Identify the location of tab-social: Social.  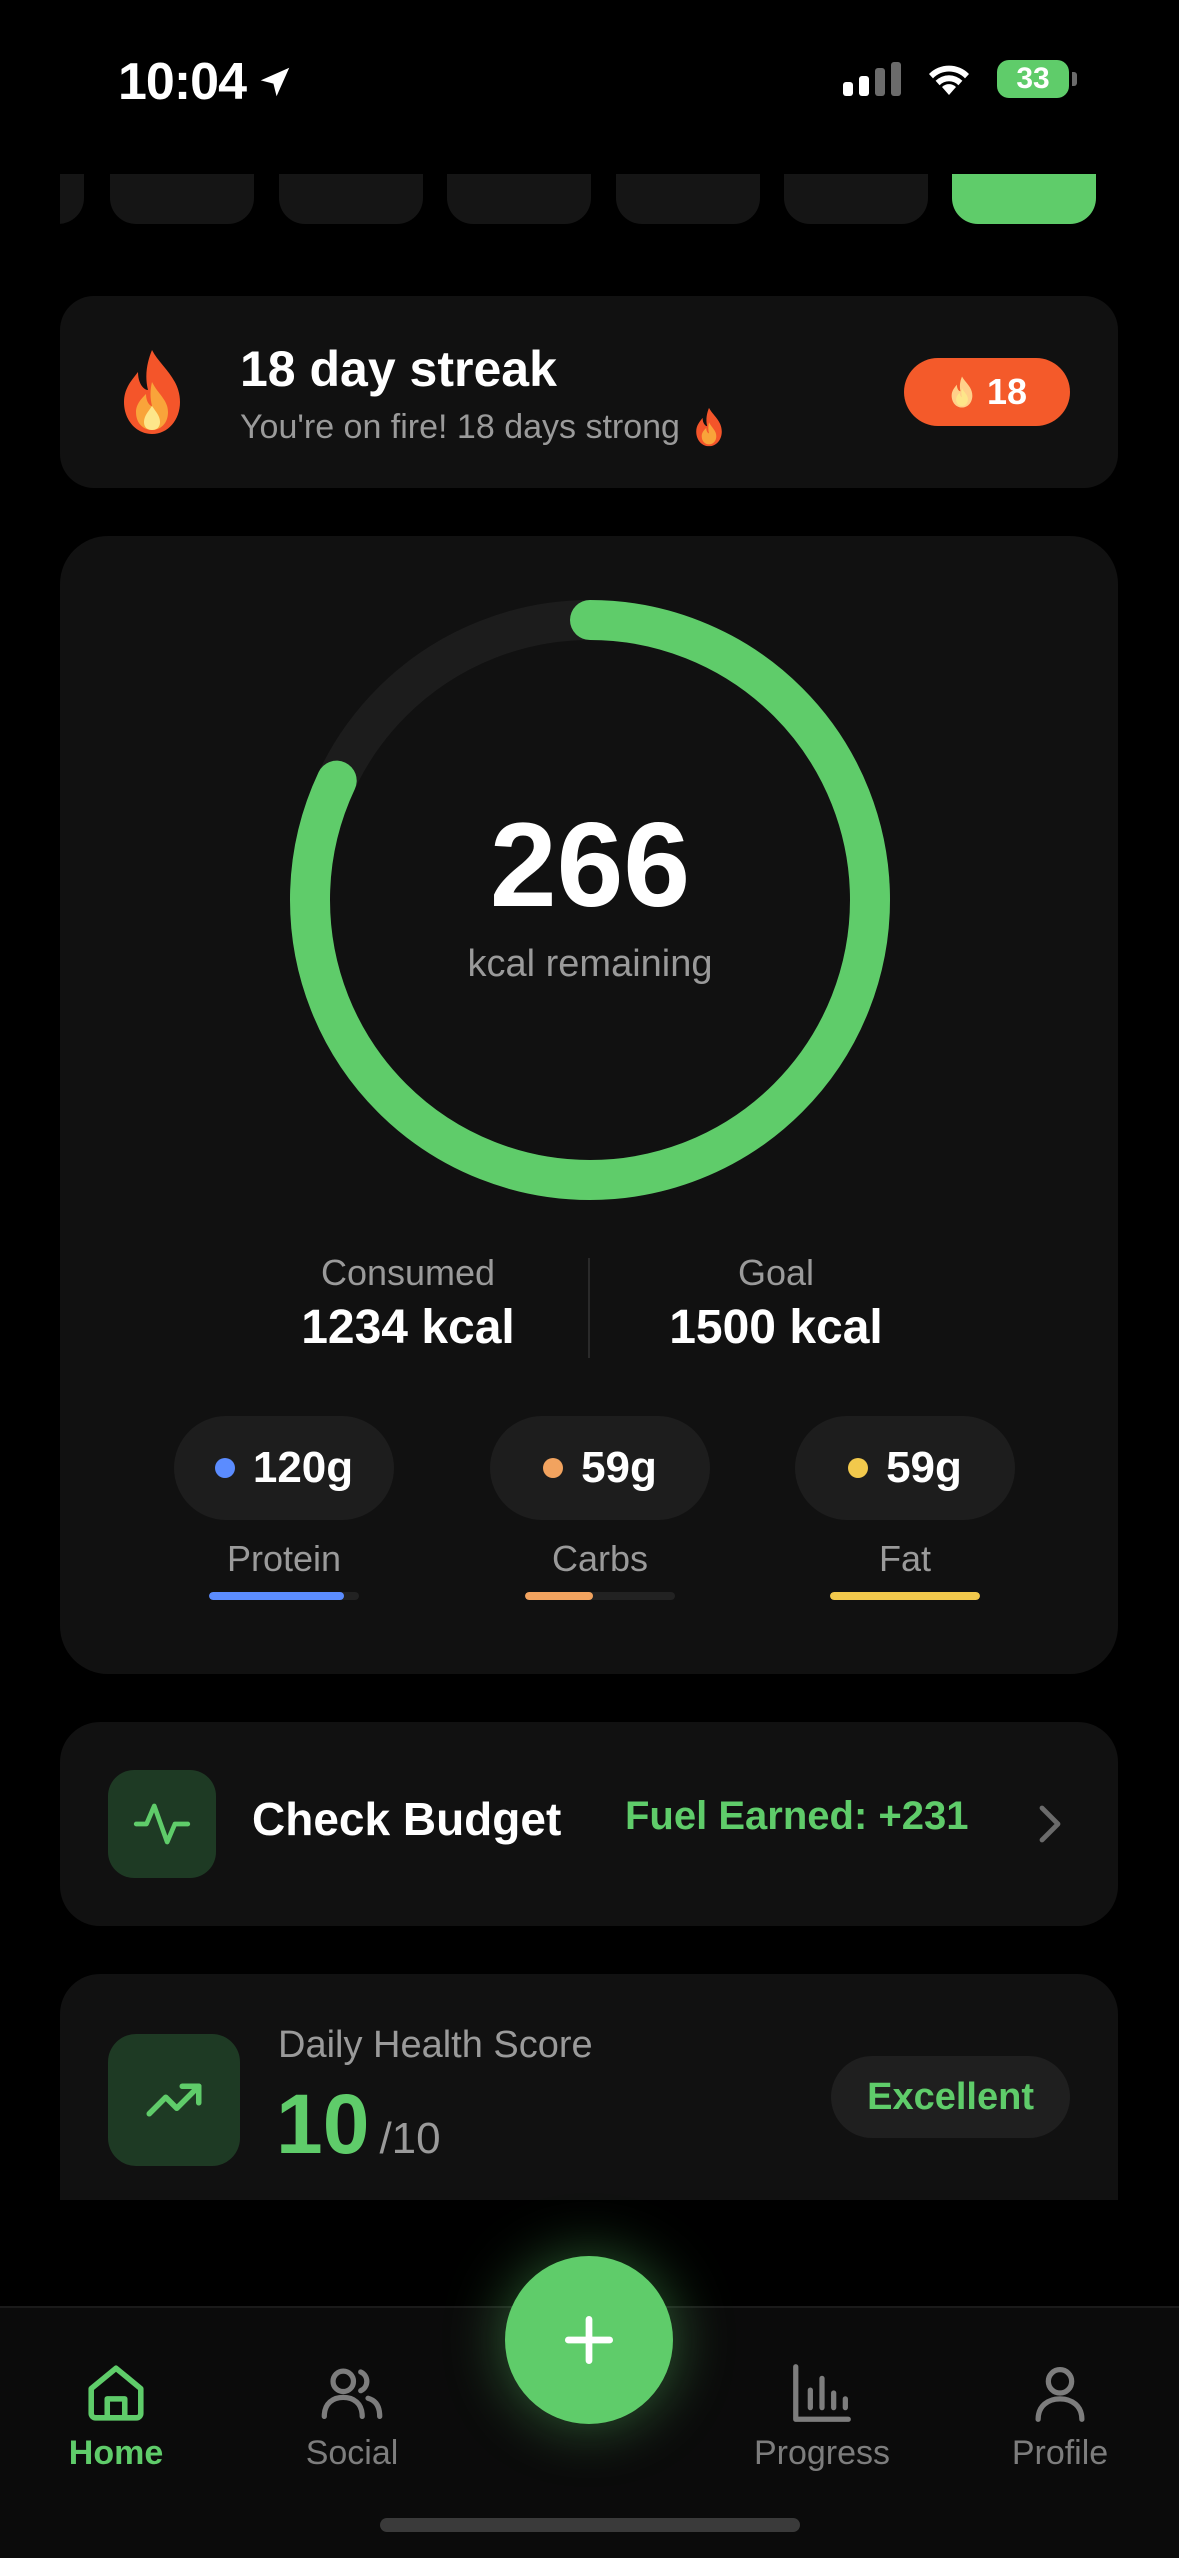
(352, 2415).